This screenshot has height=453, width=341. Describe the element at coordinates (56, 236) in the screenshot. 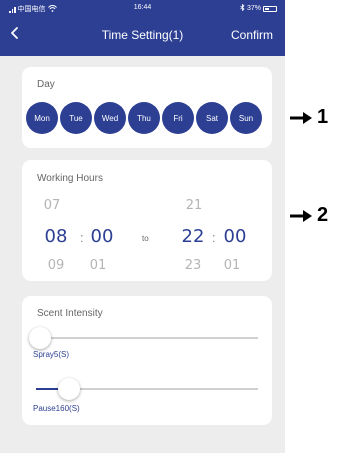

I see `start-hour-selected: 08` at that location.